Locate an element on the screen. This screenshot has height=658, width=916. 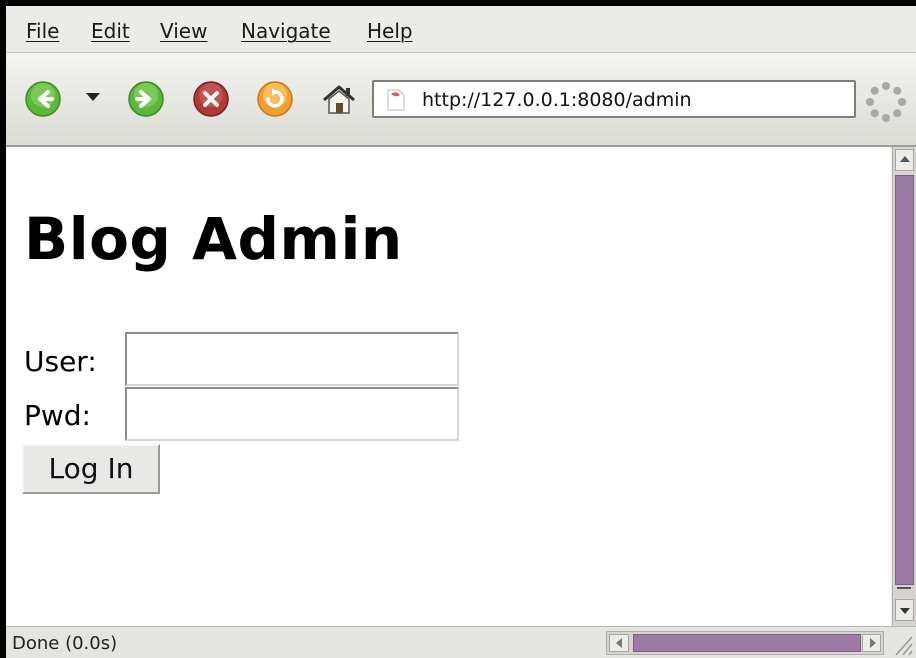
history-dropdown-icon is located at coordinates (93, 97).